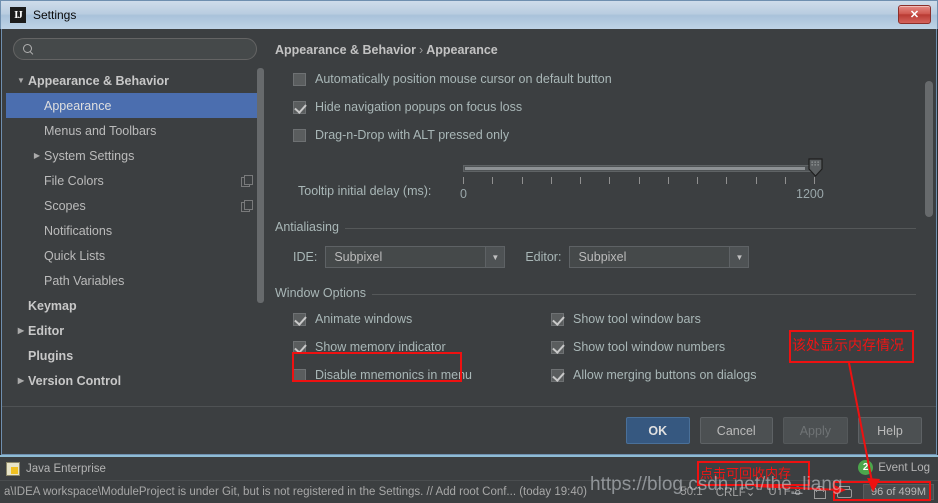 The width and height of the screenshot is (938, 503). I want to click on event-log-label: Event Log, so click(904, 468).